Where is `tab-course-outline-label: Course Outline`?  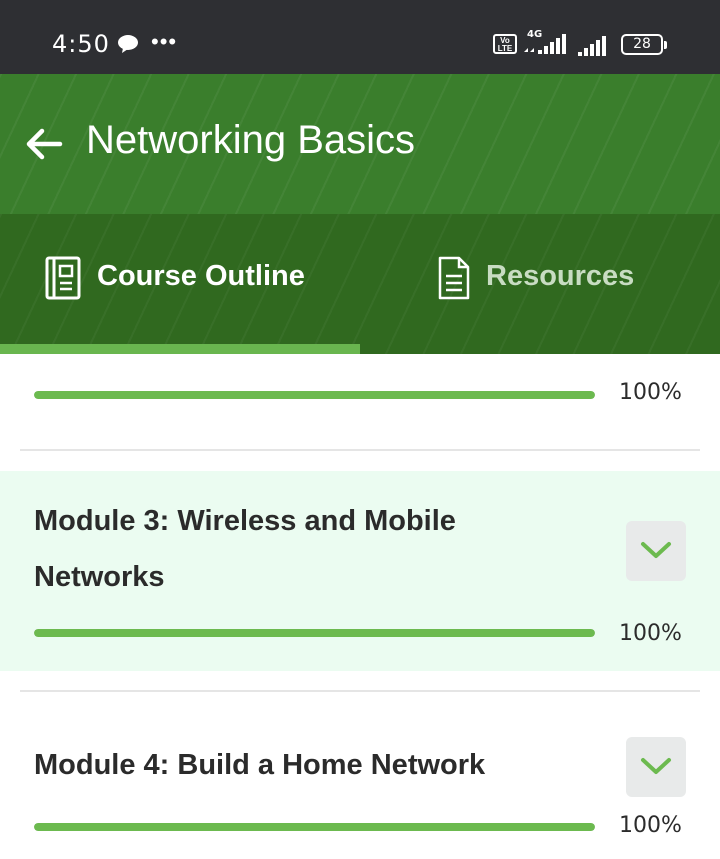 tab-course-outline-label: Course Outline is located at coordinates (201, 276).